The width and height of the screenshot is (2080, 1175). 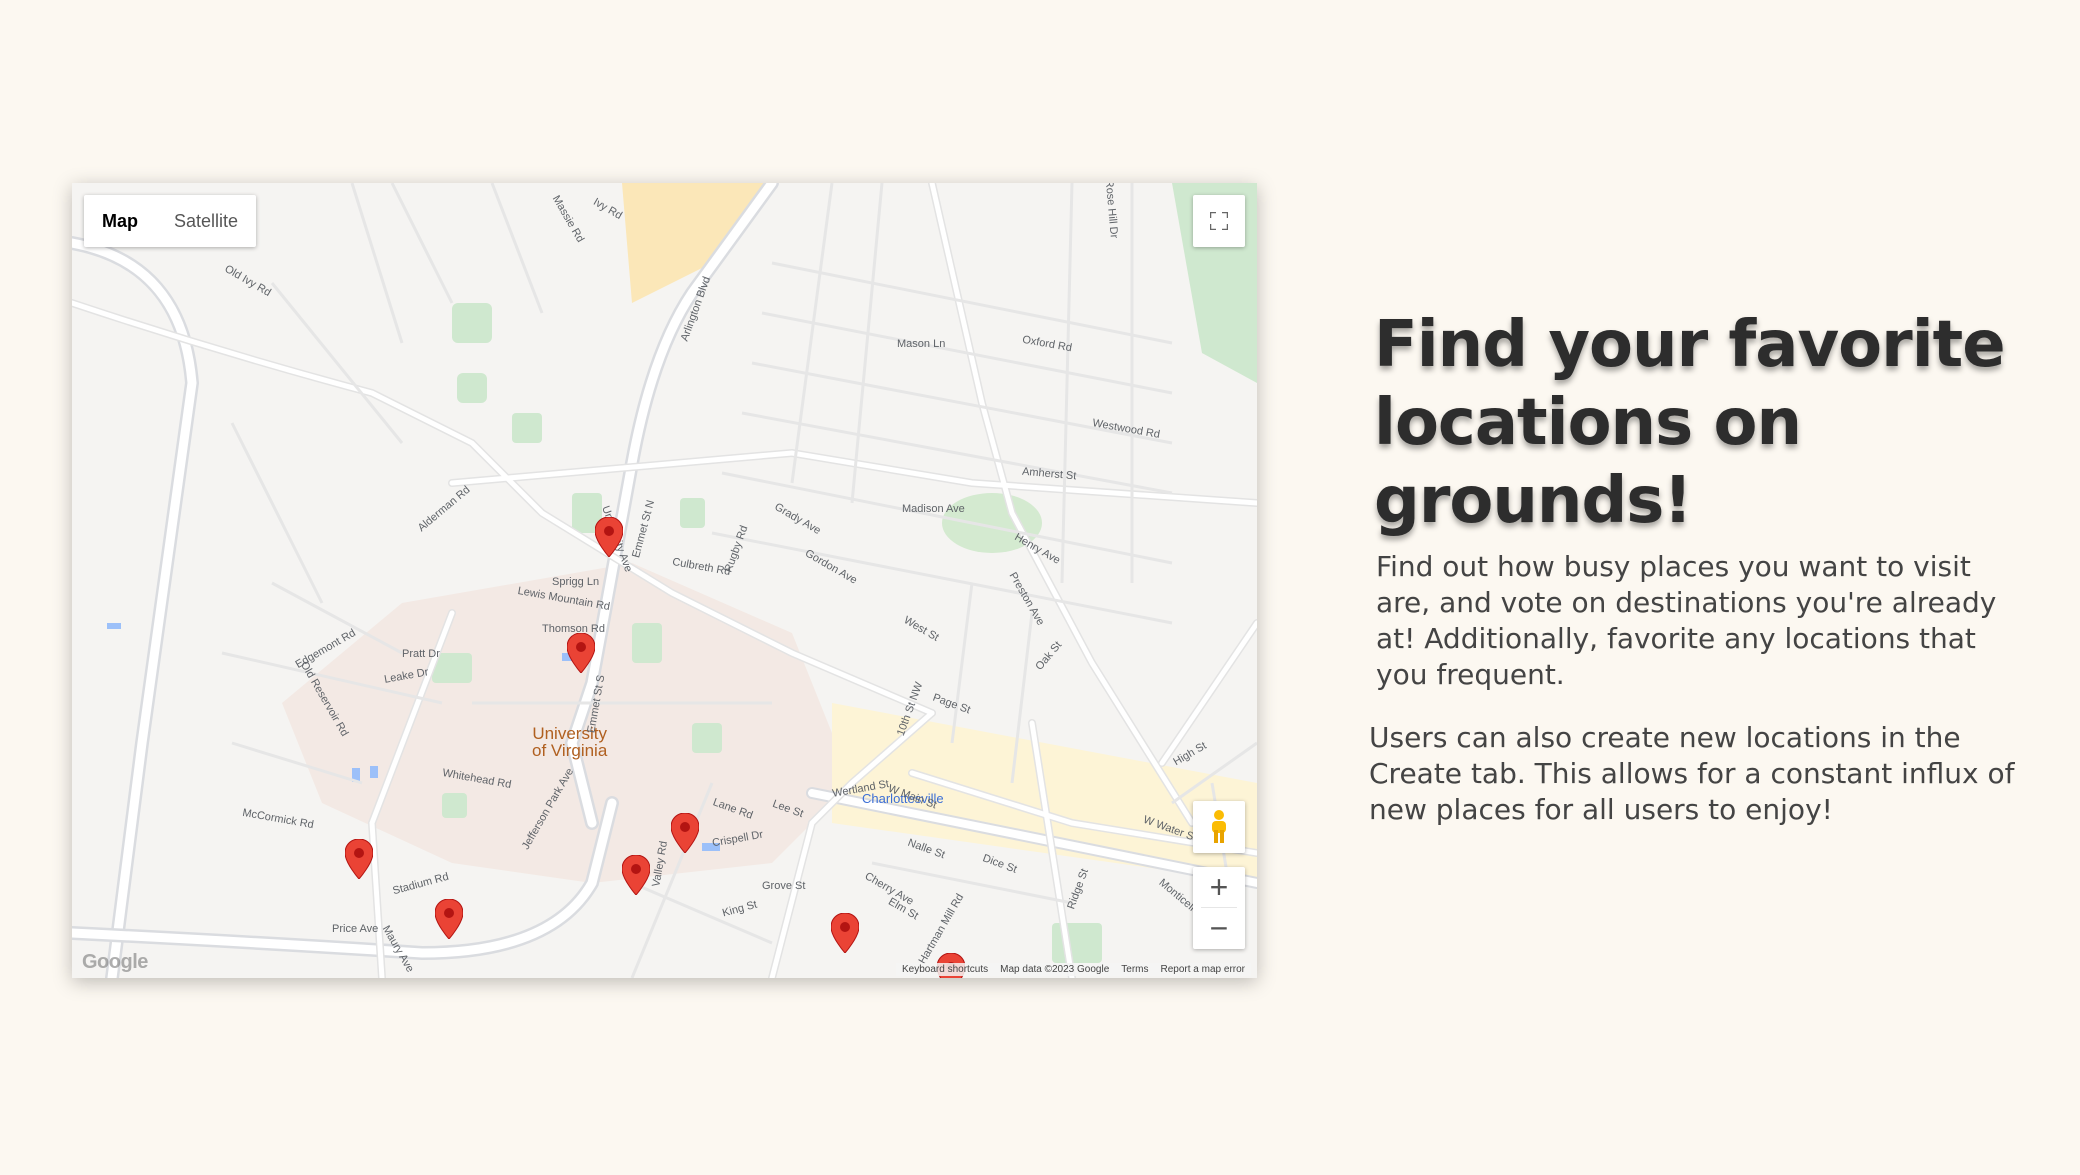 I want to click on road-label: Price Ave, so click(x=355, y=929).